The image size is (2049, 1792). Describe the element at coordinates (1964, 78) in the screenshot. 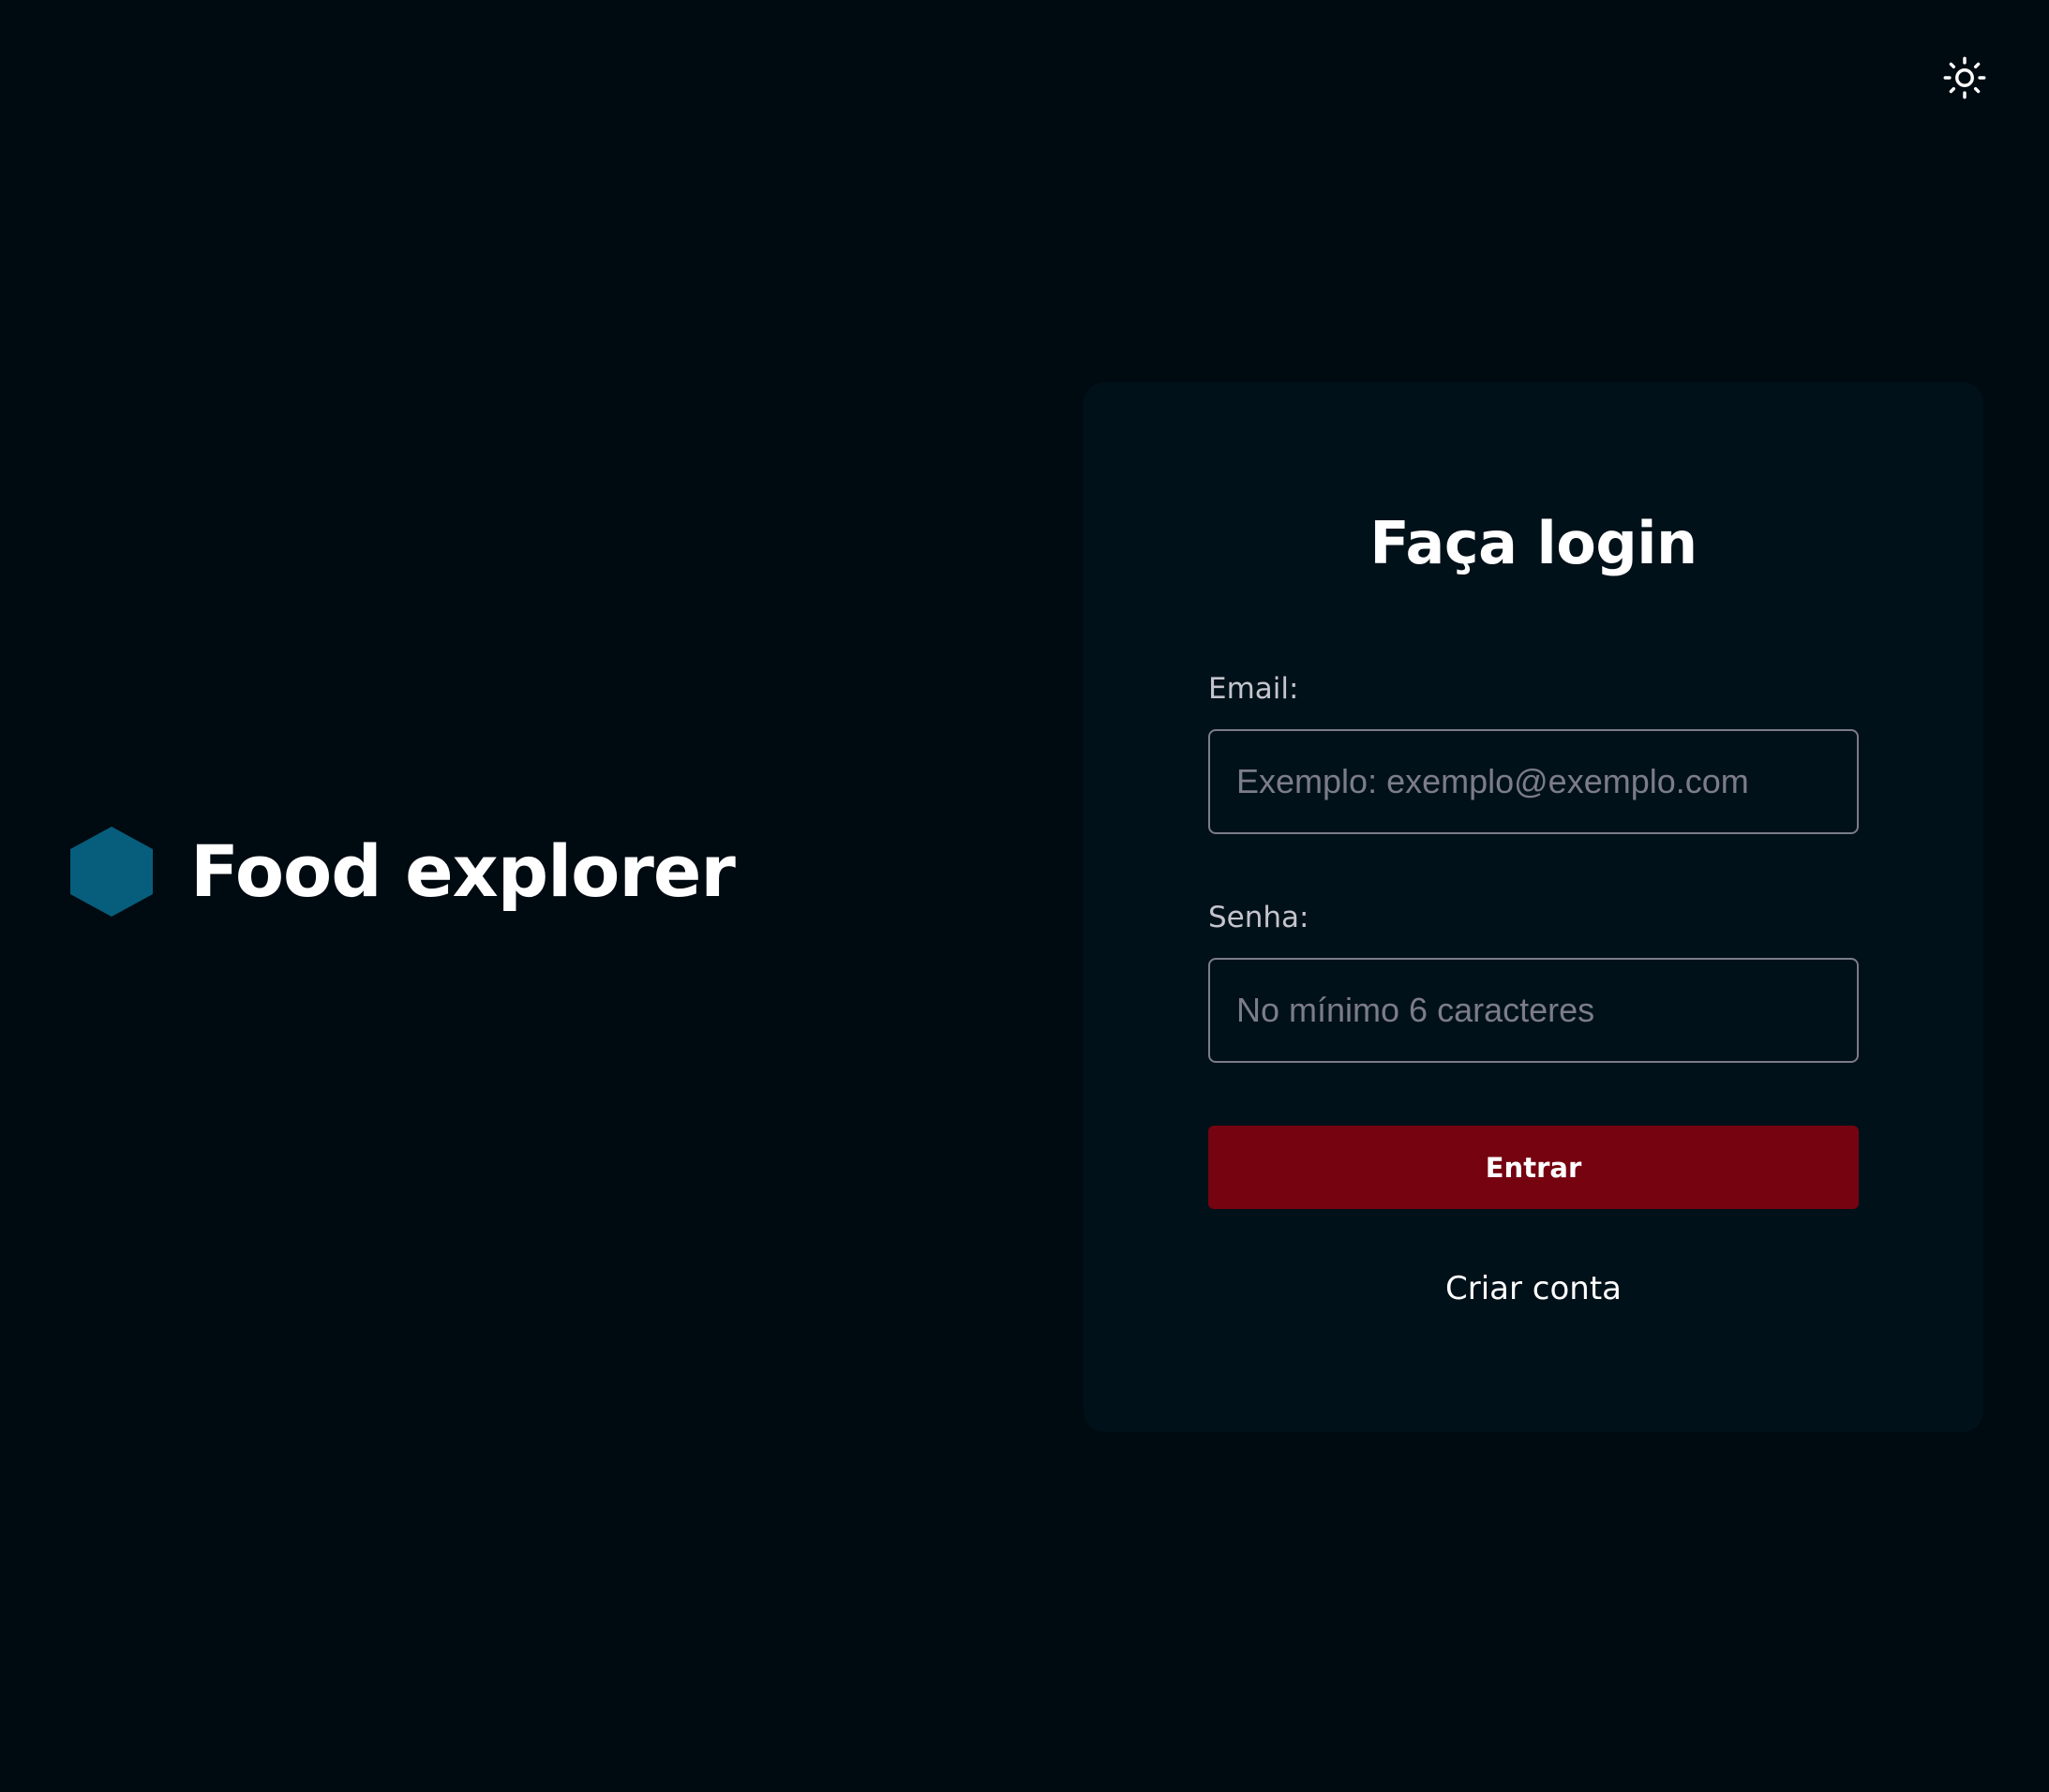

I see `sun-icon` at that location.